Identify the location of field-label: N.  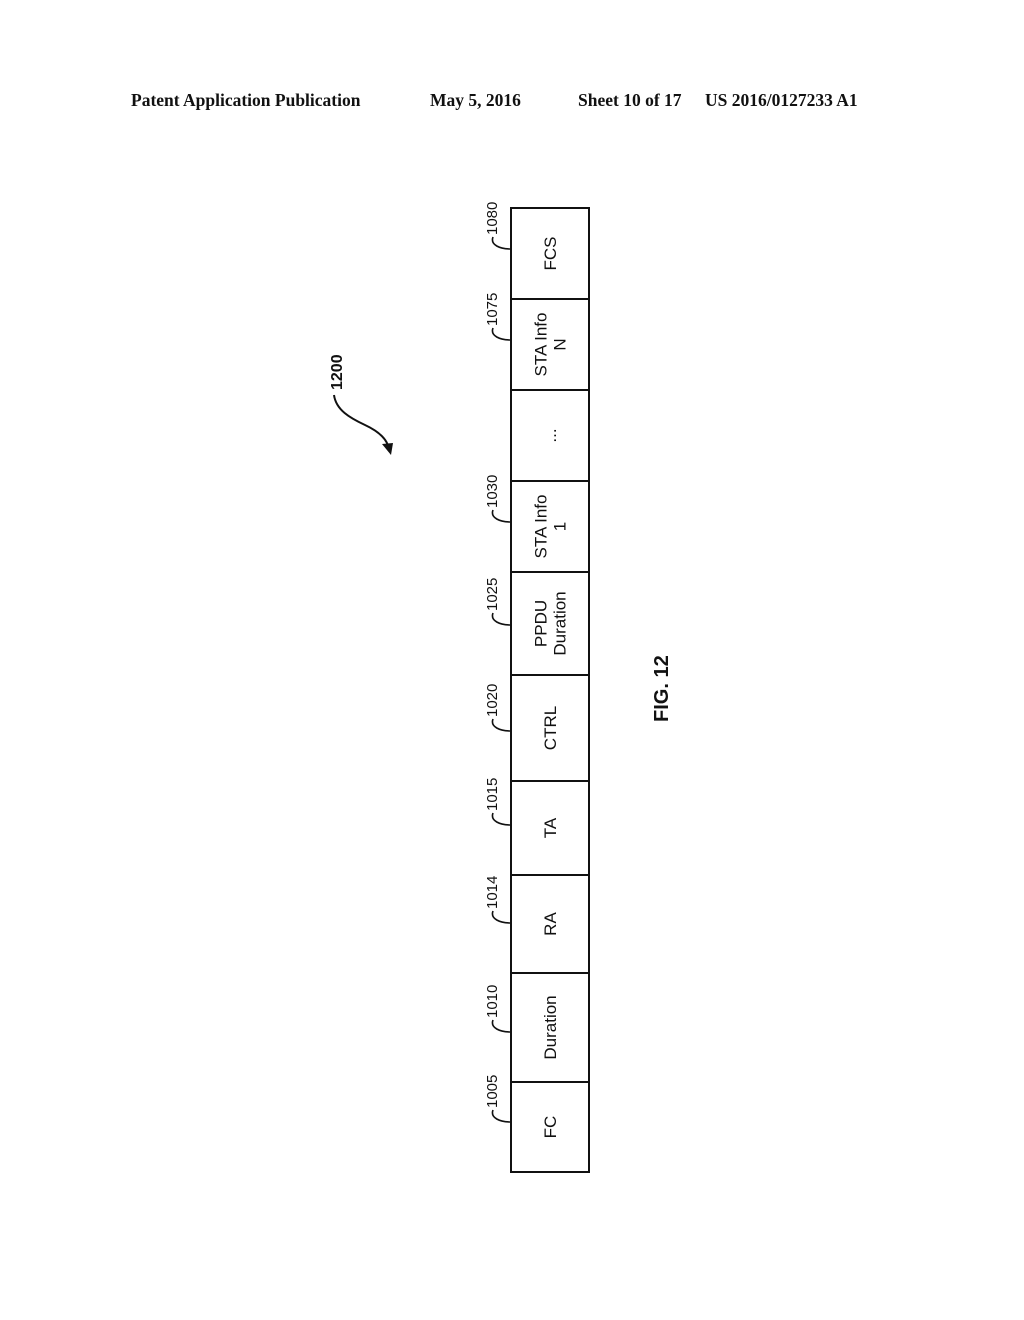
(560, 344).